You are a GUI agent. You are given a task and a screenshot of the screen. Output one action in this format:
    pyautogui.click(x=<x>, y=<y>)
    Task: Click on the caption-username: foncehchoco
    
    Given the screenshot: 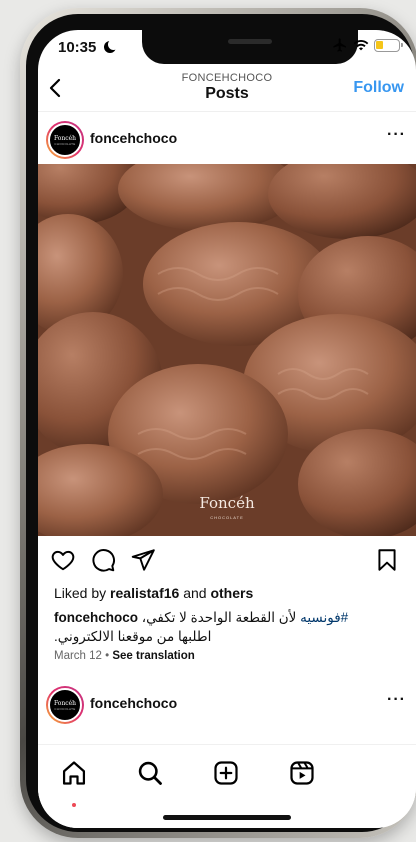 What is the action you would take?
    pyautogui.click(x=96, y=617)
    